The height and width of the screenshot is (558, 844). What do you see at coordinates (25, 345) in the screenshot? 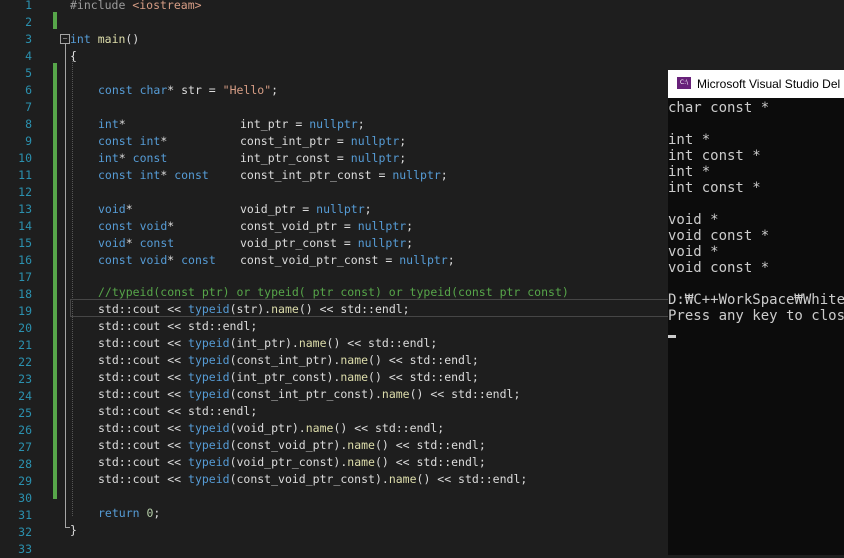
I see `line-number: 21` at bounding box center [25, 345].